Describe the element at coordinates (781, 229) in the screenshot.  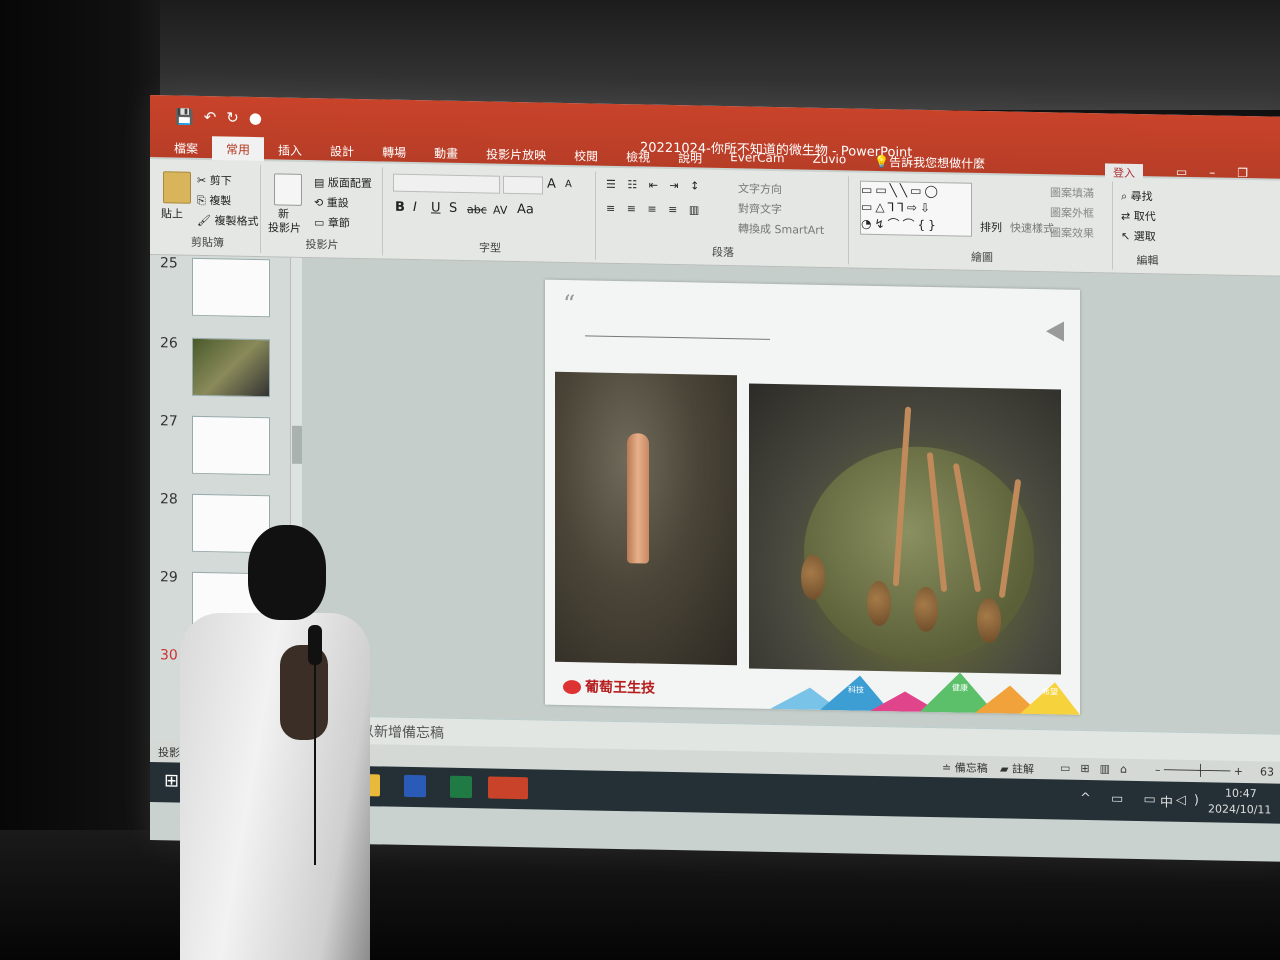
I see `convert-smartart-button: 轉換成 SmartArt` at that location.